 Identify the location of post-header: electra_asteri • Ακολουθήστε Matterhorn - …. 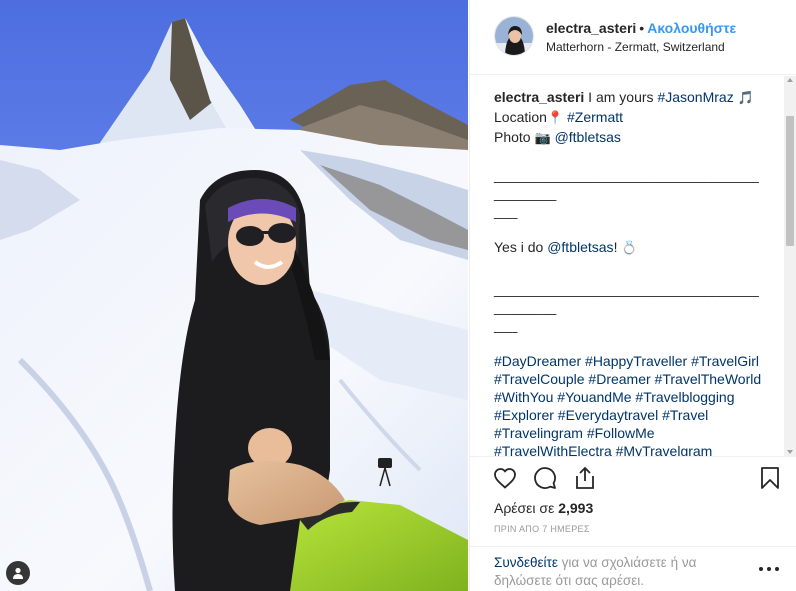
(633, 37).